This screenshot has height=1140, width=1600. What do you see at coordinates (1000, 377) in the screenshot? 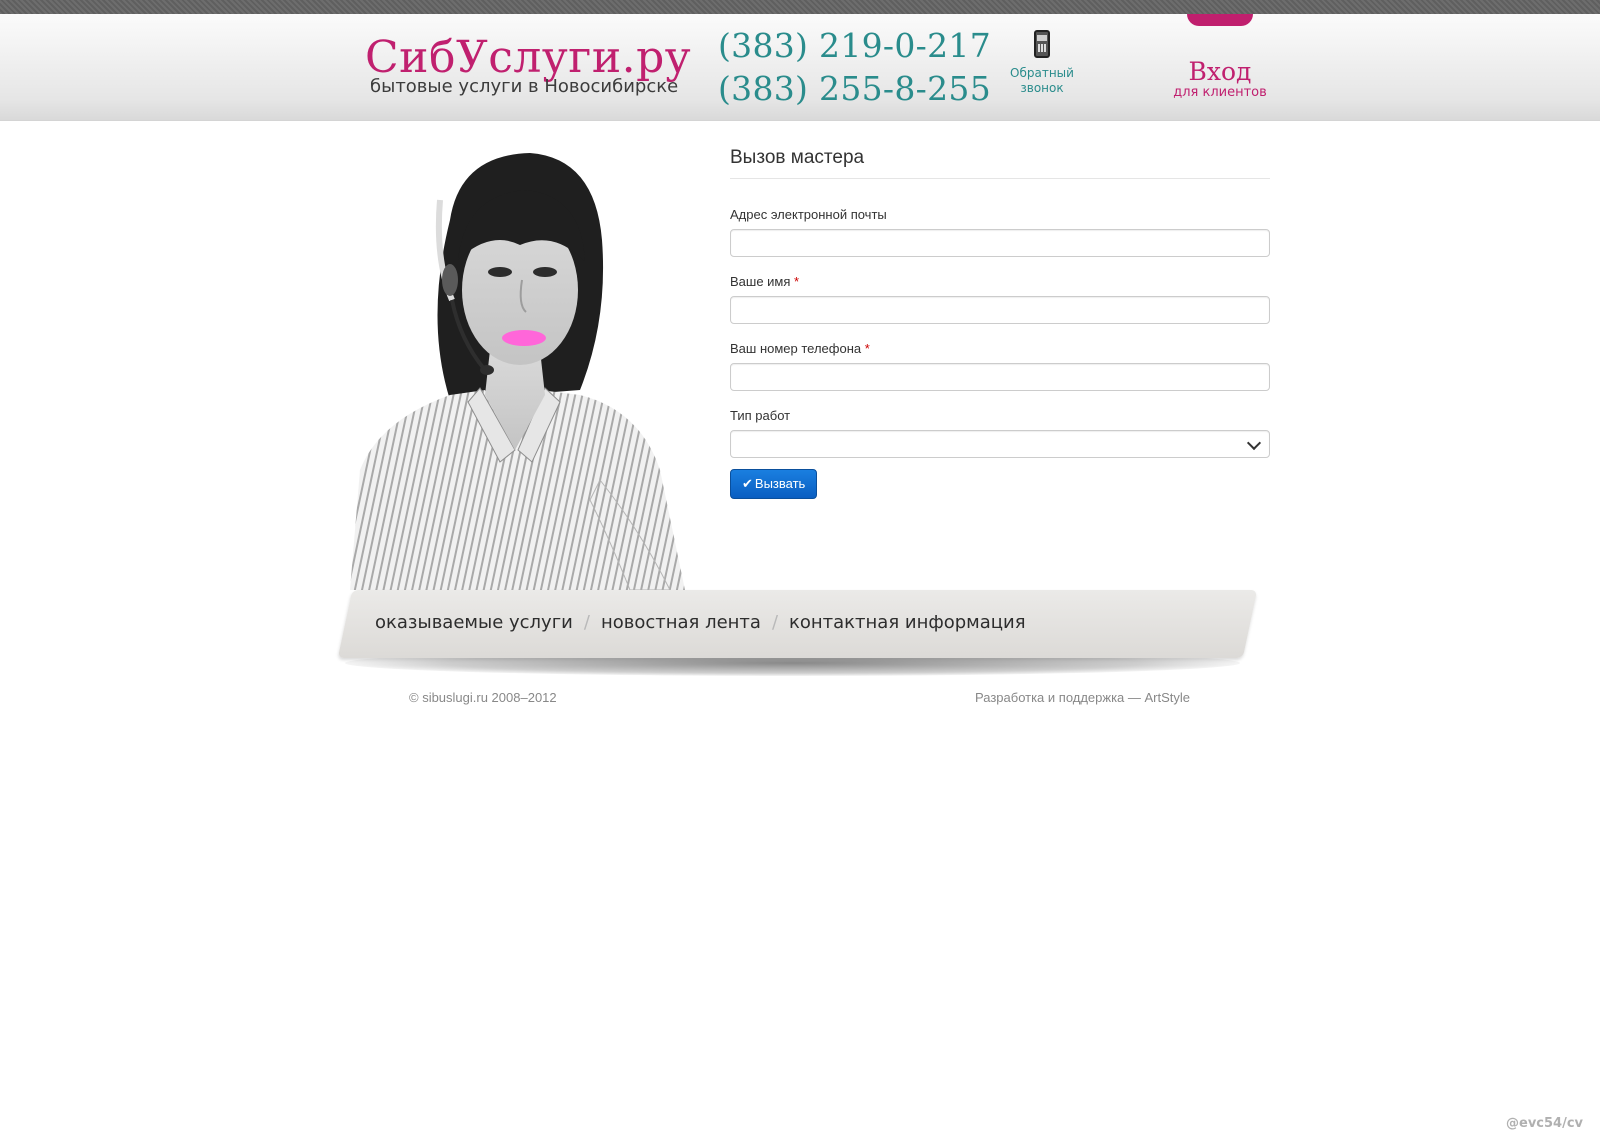
I see `phone-field` at bounding box center [1000, 377].